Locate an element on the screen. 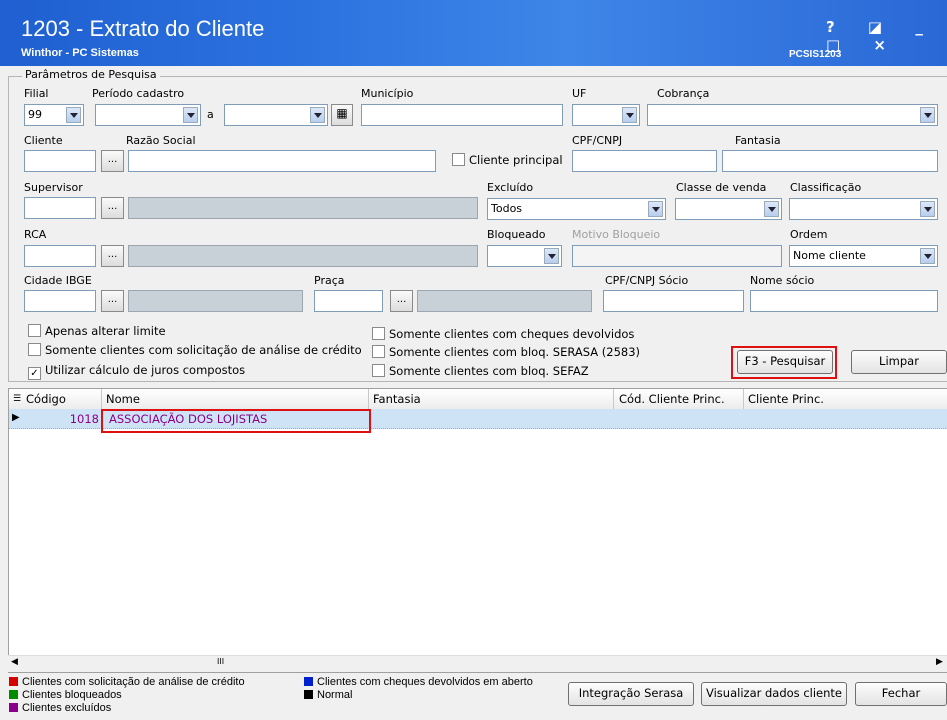 This screenshot has height=720, width=947. column-codigo: Código is located at coordinates (46, 399).